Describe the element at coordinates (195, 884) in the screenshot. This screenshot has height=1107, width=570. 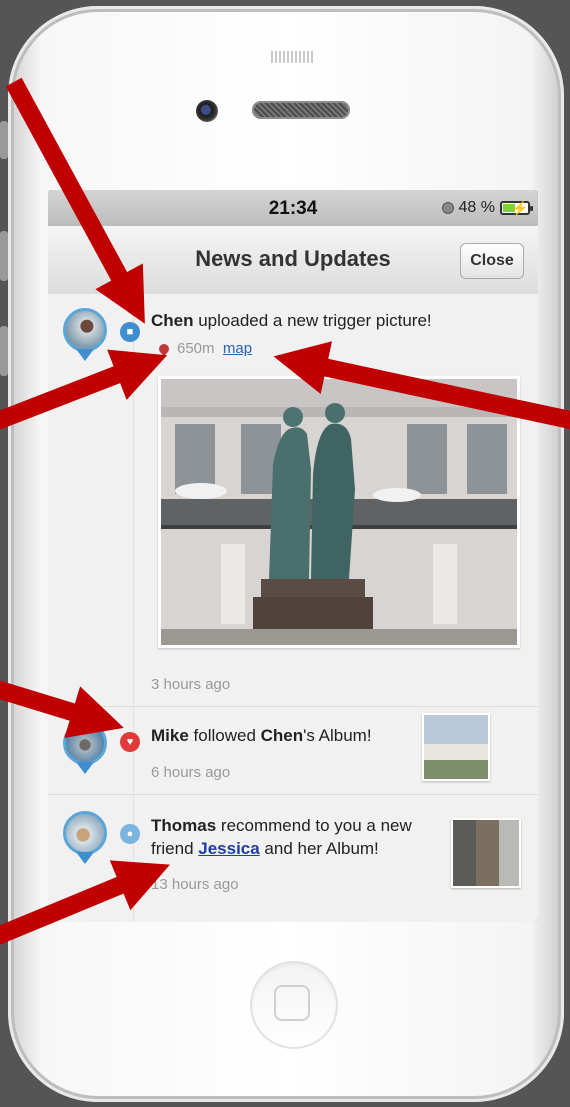
I see `time-ago: 13 hours ago` at that location.